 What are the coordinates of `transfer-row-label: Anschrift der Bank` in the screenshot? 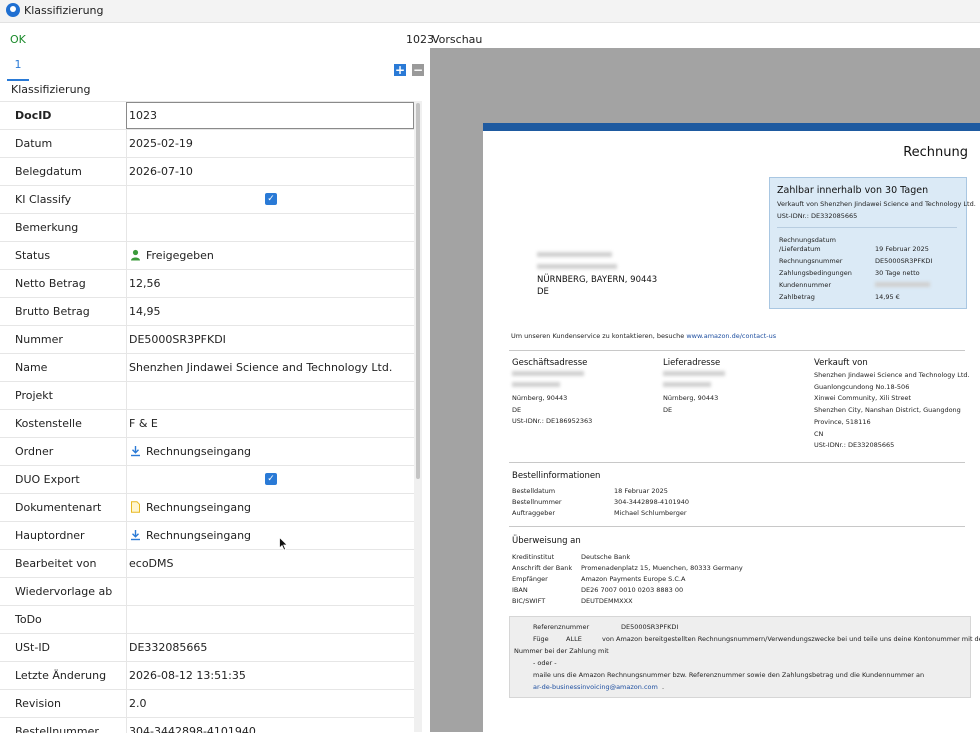 It's located at (542, 568).